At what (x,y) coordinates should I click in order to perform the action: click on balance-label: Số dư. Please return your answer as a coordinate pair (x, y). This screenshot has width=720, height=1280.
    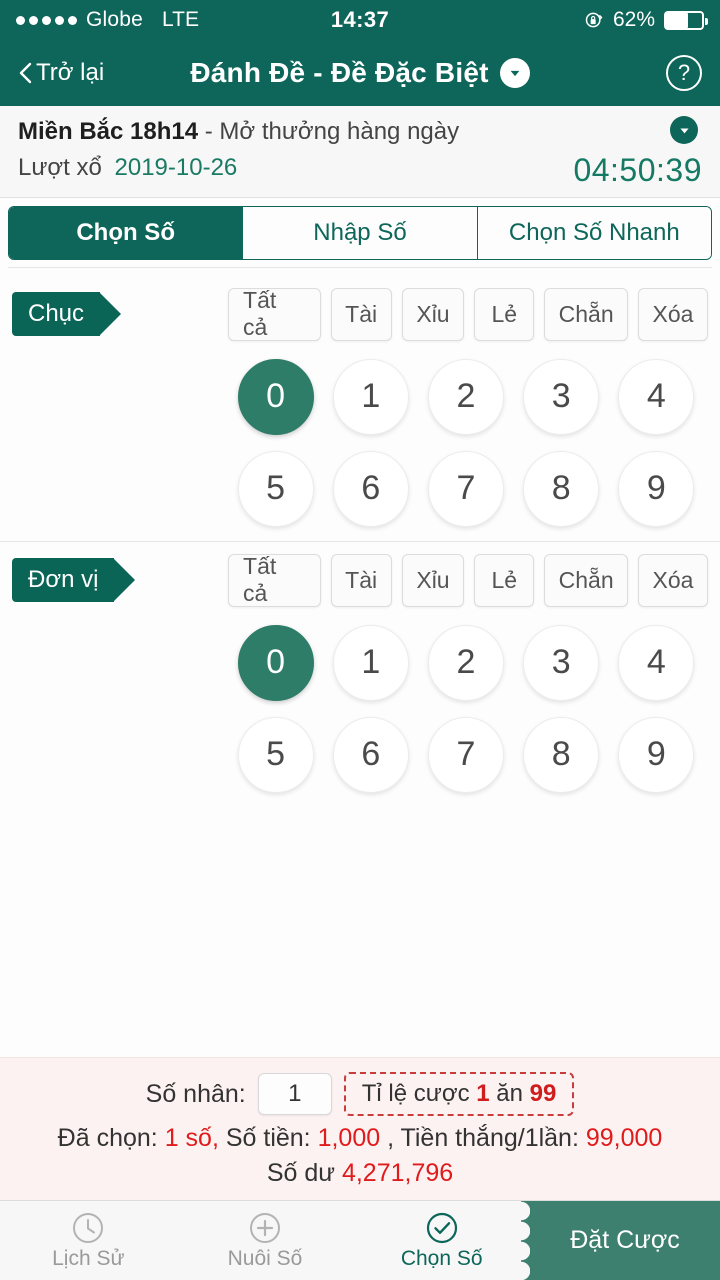
    Looking at the image, I should click on (300, 1173).